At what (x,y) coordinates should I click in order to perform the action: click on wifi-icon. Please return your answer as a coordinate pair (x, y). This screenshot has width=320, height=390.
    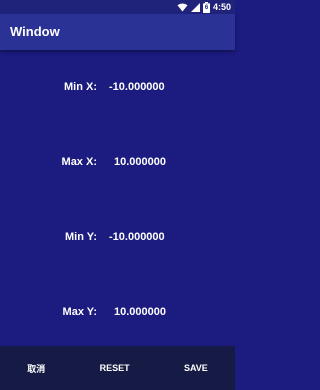
    Looking at the image, I should click on (182, 7).